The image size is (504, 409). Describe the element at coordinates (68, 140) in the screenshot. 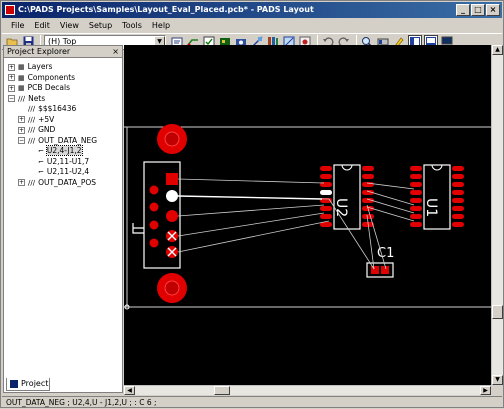

I see `tree-item-label: OUT_DATA_NEG` at that location.